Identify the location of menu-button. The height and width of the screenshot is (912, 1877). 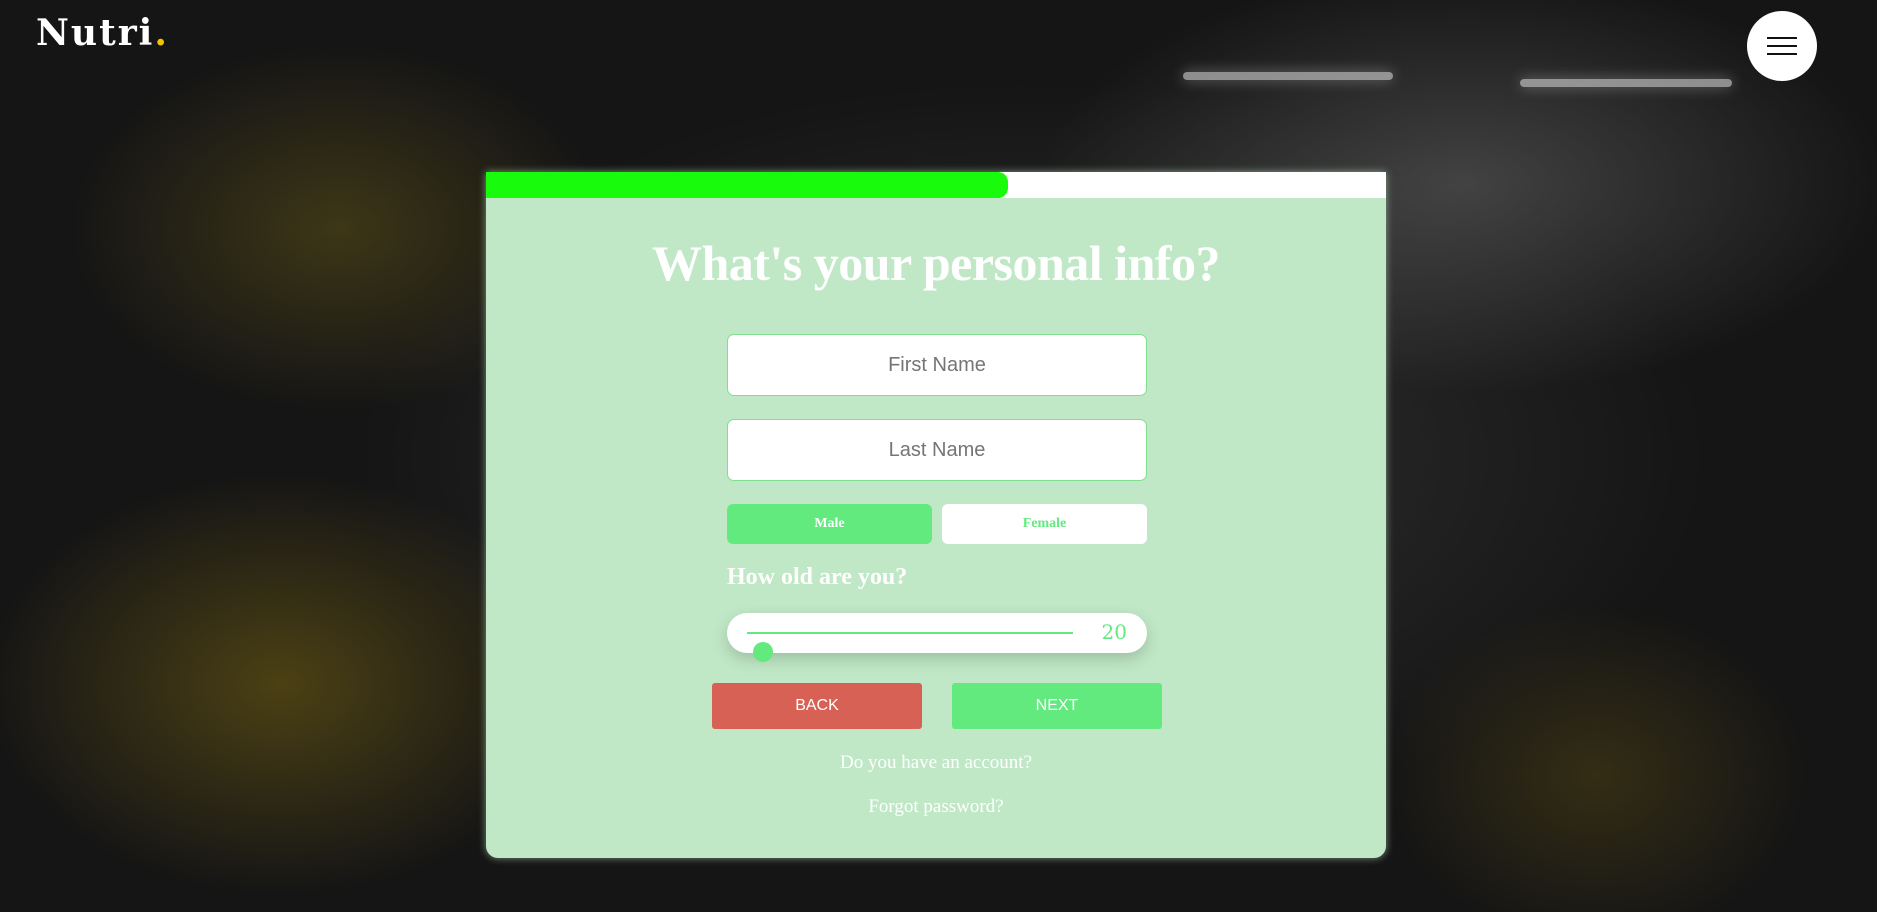
(1782, 46).